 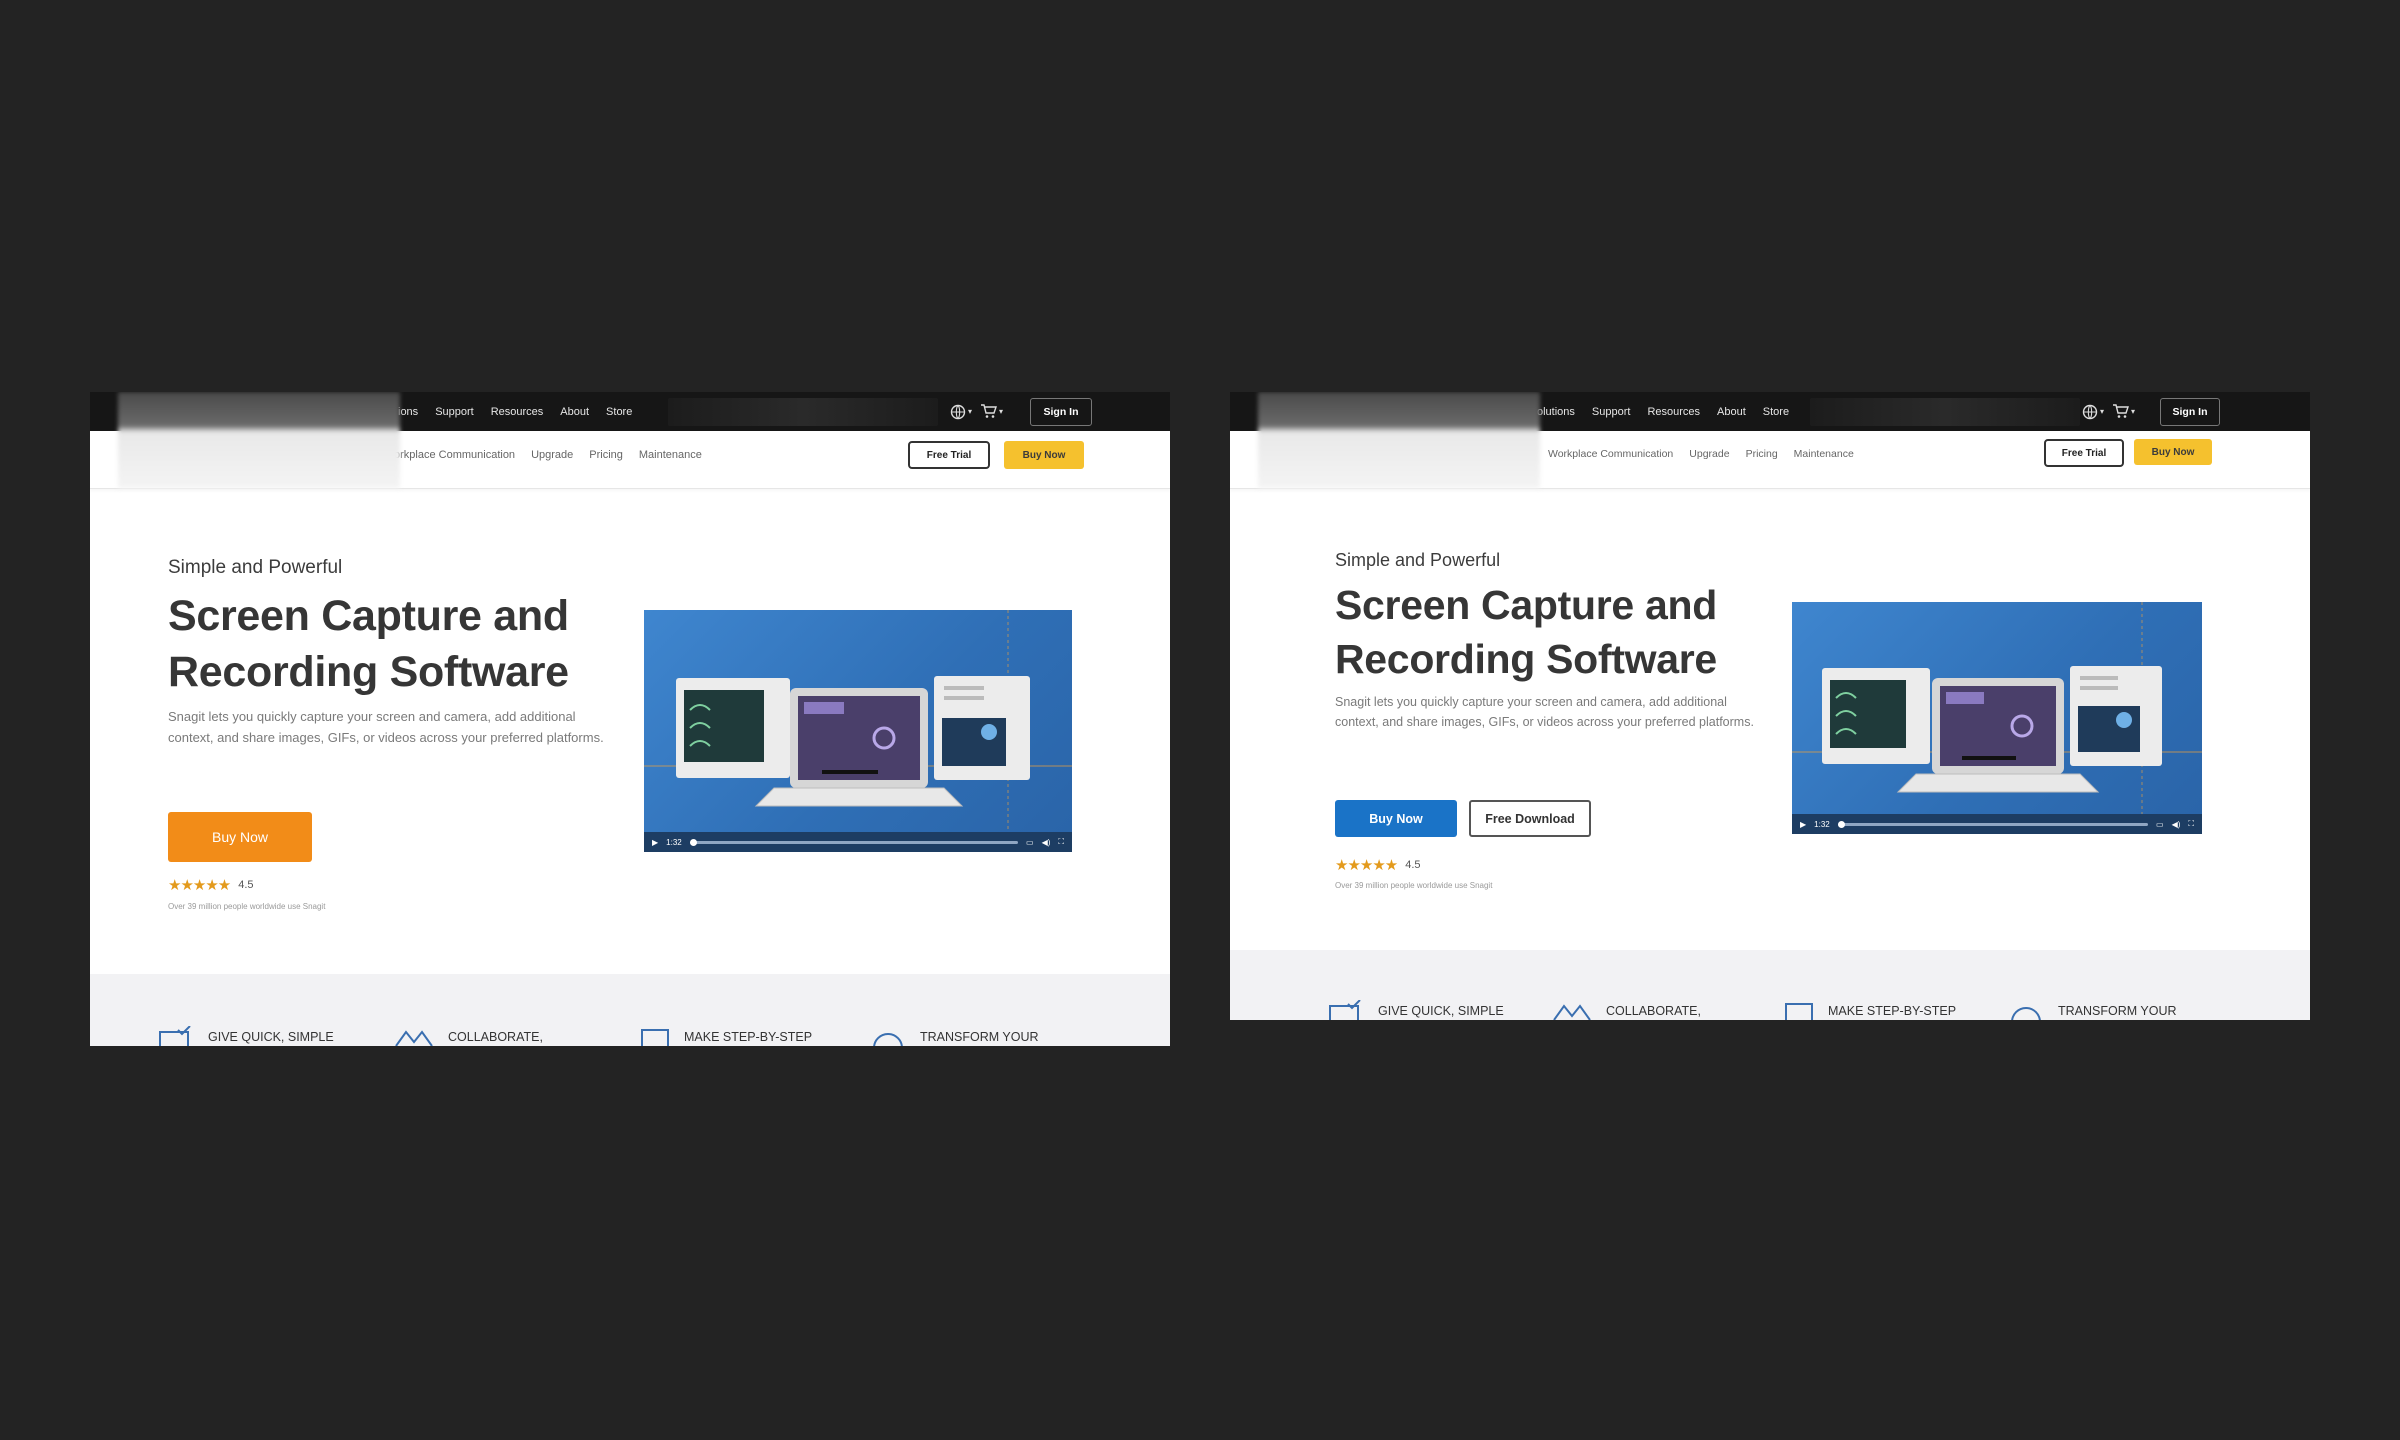 I want to click on video-thumbnail-illustration, so click(x=1997, y=708).